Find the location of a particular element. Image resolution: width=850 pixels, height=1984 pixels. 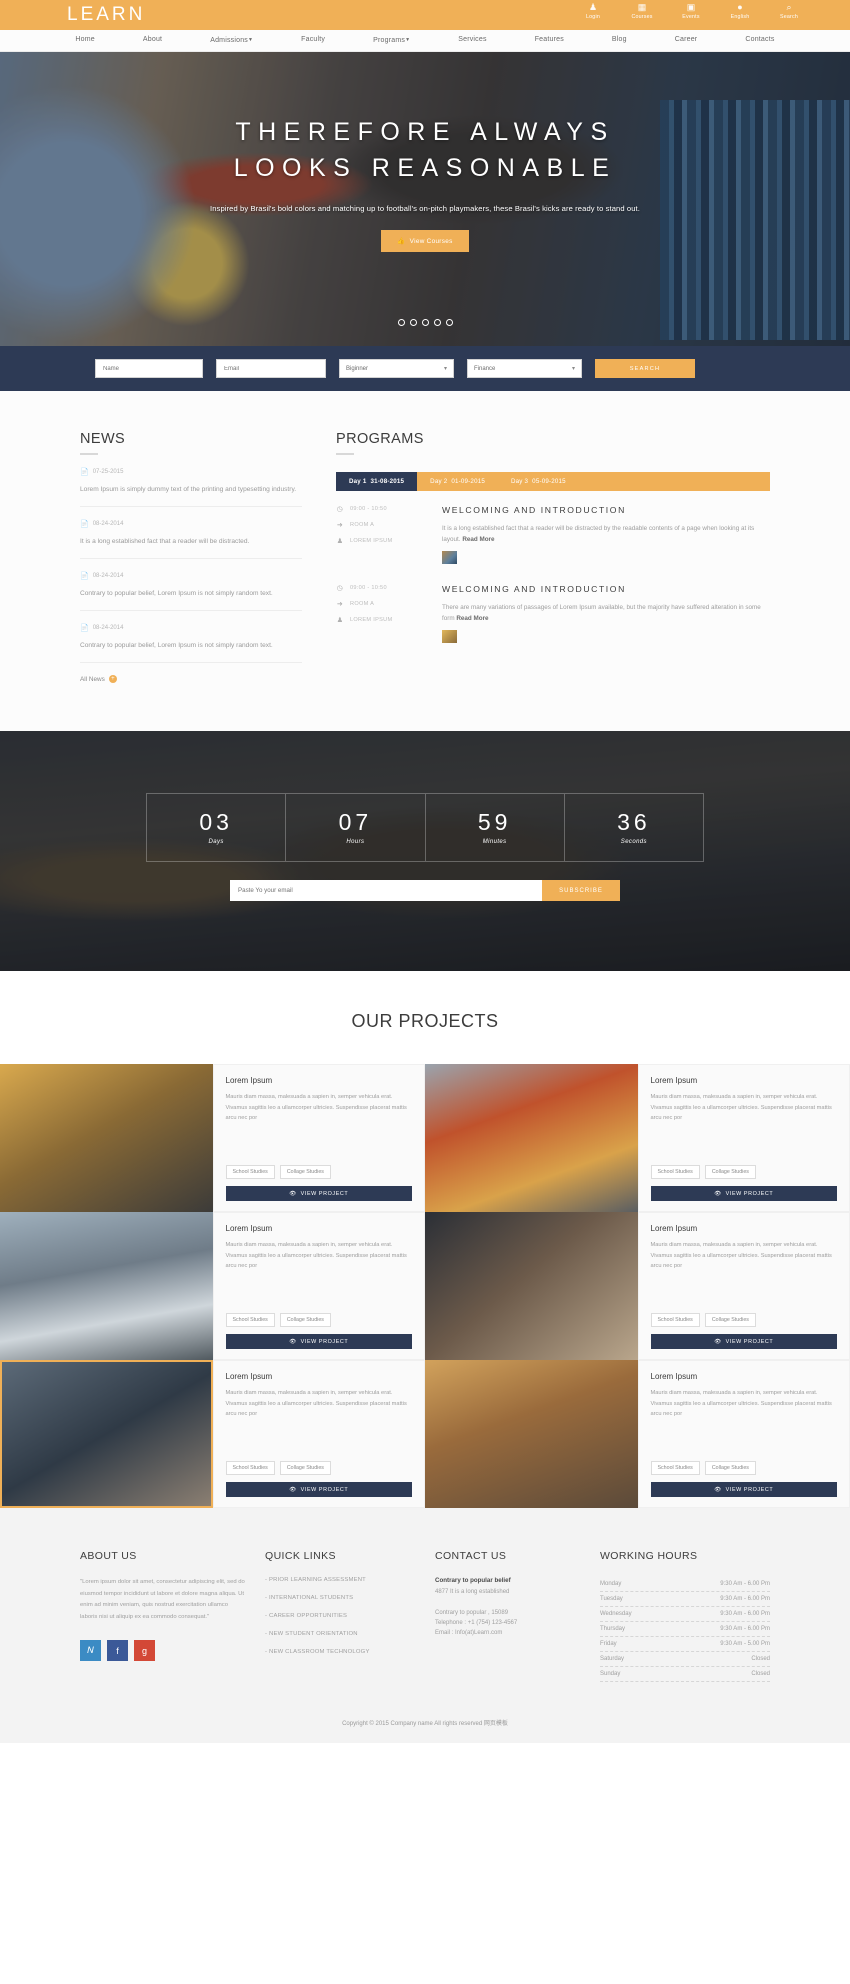

site-logo: LEARN is located at coordinates (106, 15).